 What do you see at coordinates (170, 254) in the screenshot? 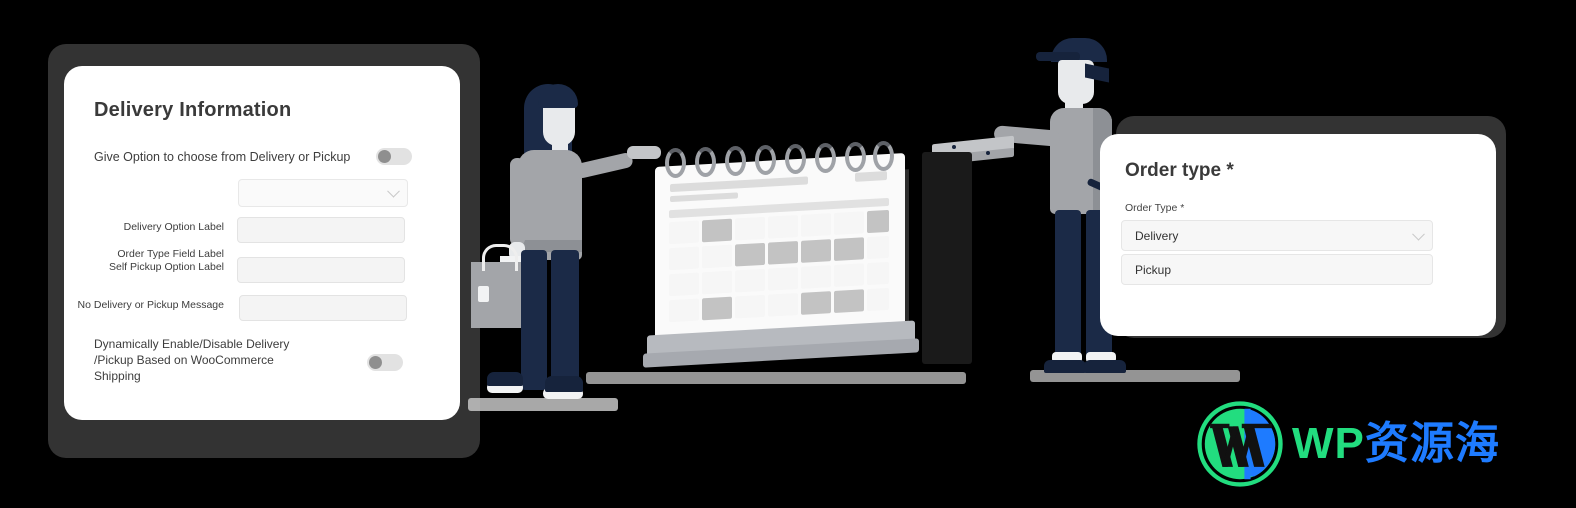
I see `order-type-field-label: Order Type Field Label` at bounding box center [170, 254].